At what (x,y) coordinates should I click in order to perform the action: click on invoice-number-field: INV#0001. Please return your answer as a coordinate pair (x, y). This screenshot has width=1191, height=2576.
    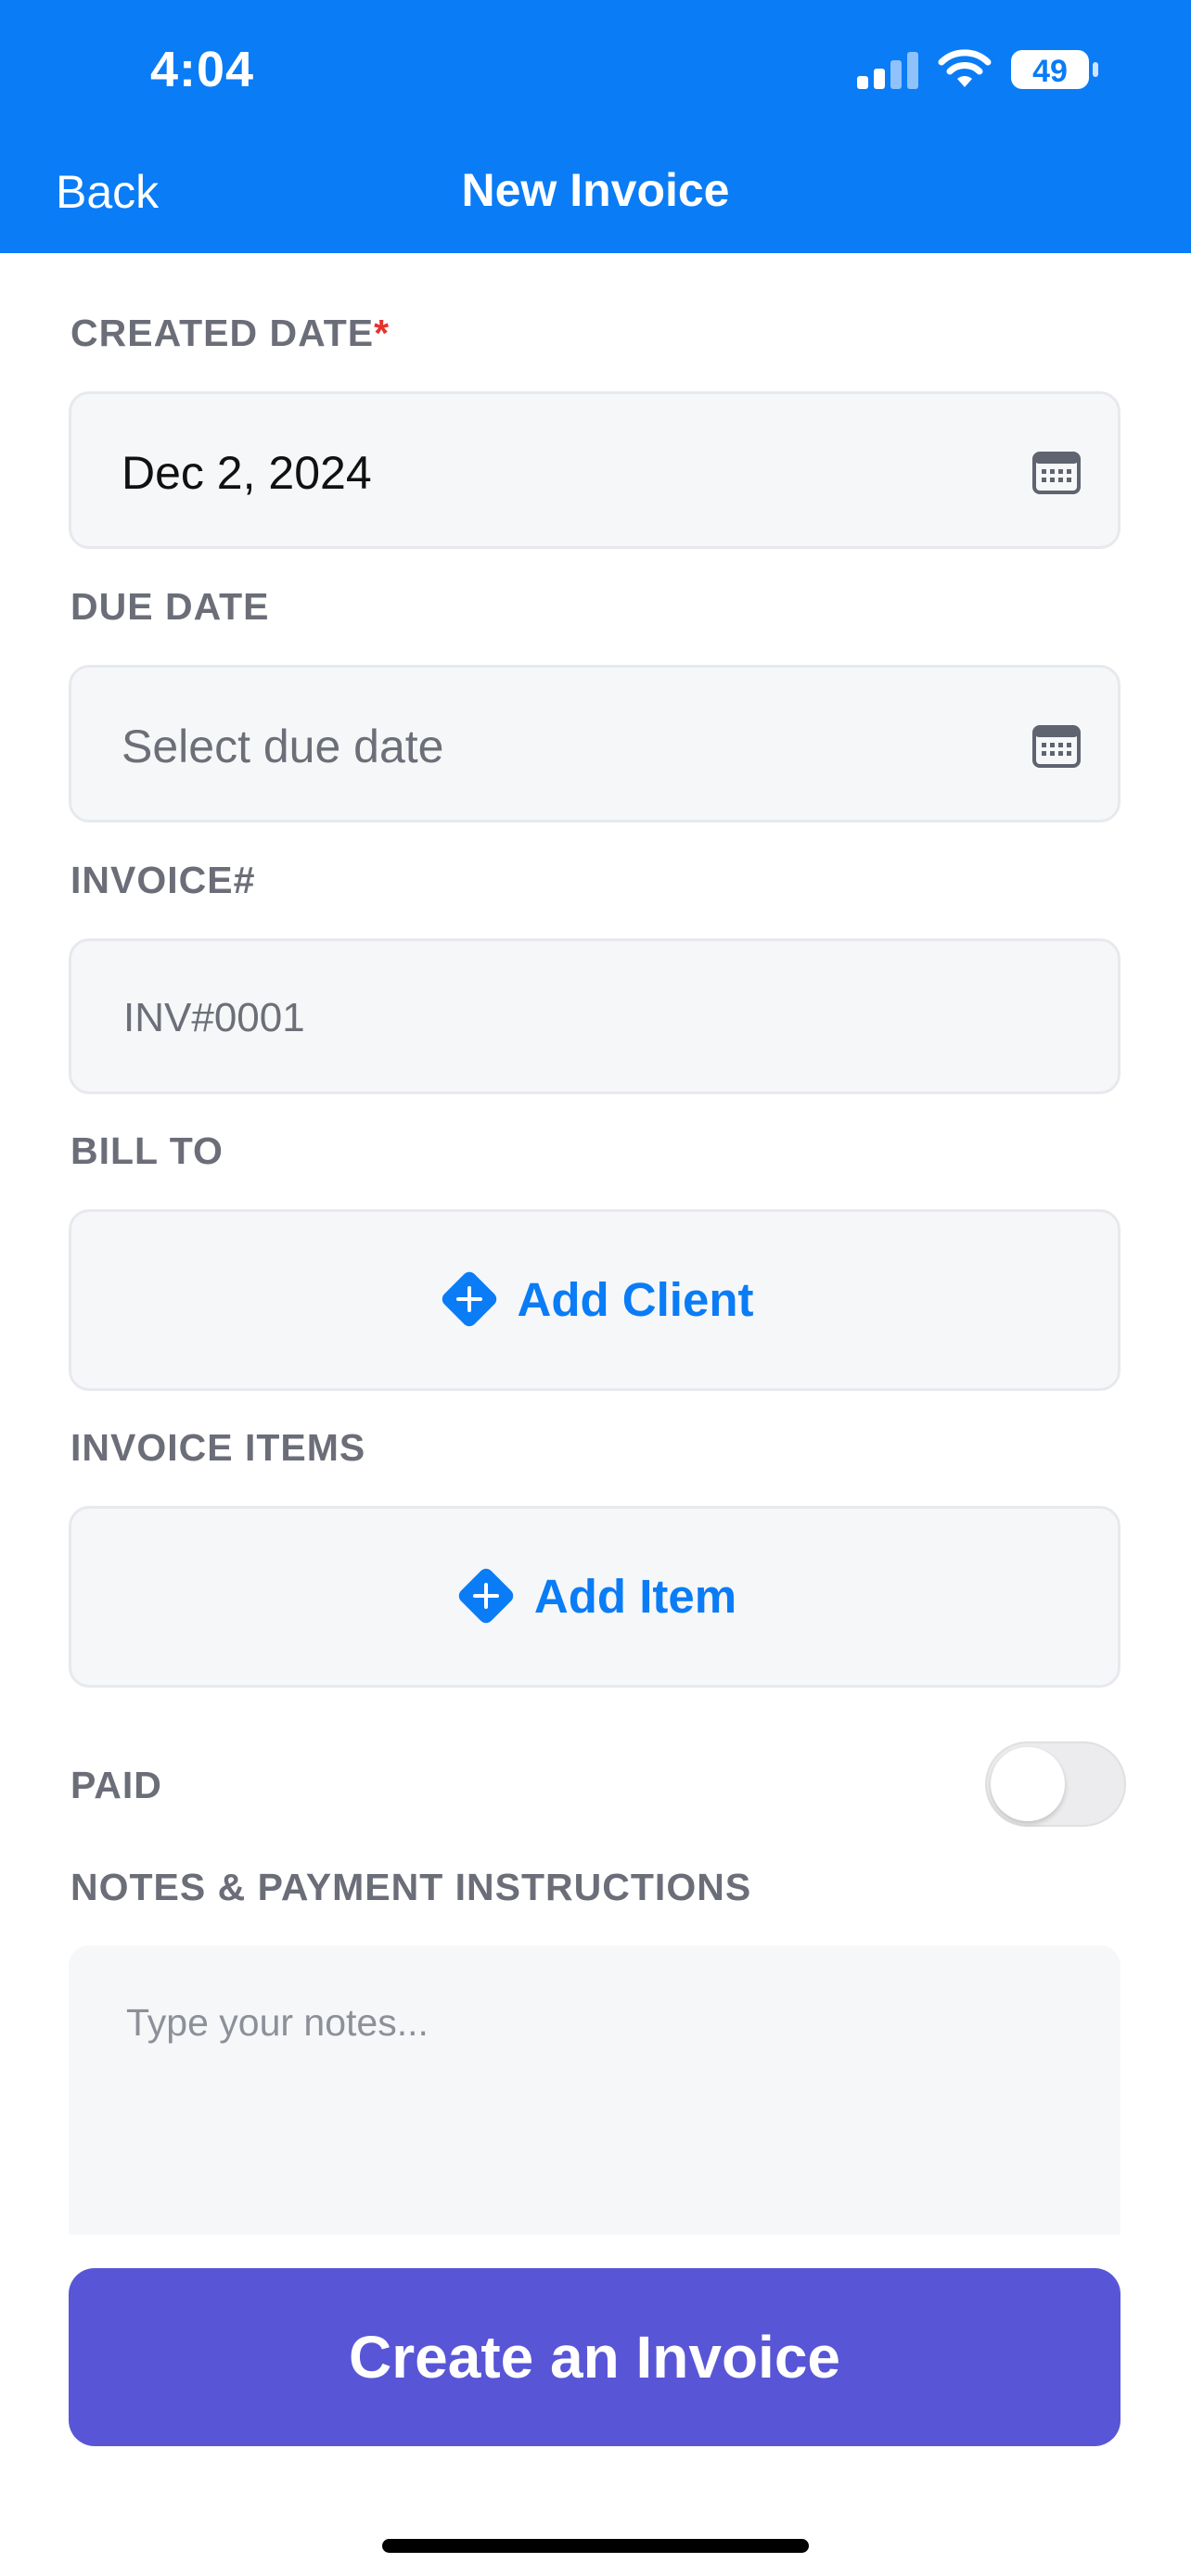
    Looking at the image, I should click on (595, 1016).